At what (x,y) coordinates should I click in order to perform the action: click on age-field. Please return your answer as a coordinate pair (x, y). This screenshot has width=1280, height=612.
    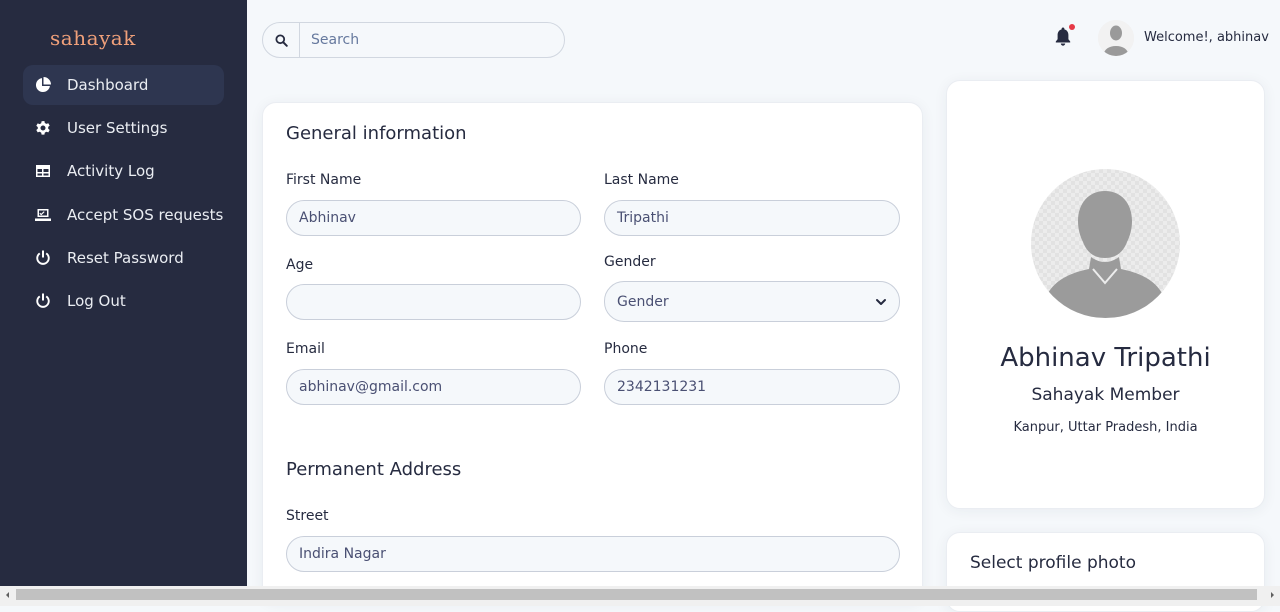
    Looking at the image, I should click on (433, 302).